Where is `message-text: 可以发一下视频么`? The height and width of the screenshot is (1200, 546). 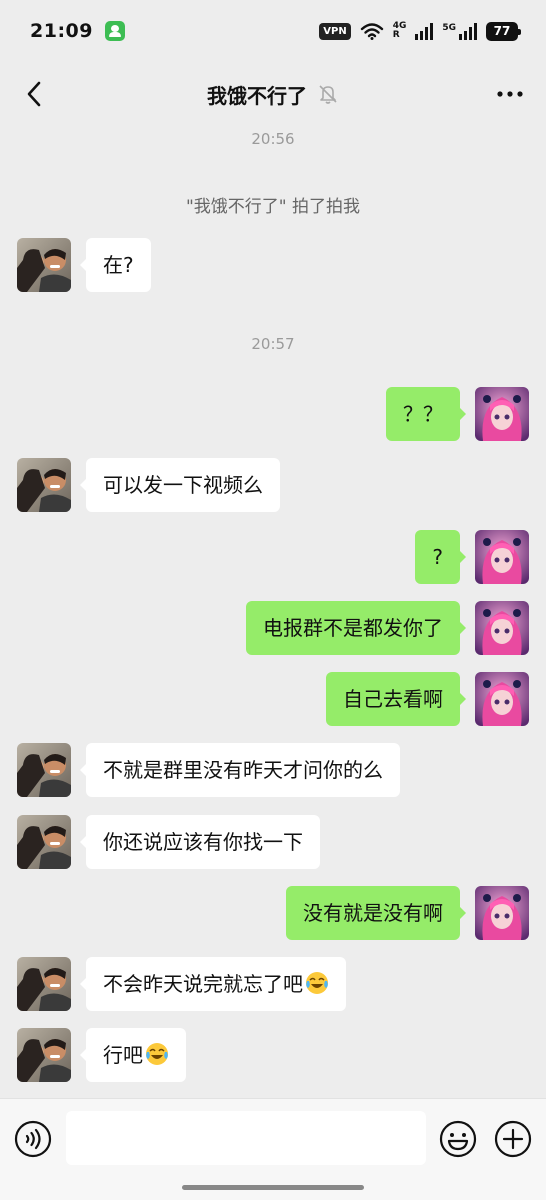
message-text: 可以发一下视频么 is located at coordinates (183, 485).